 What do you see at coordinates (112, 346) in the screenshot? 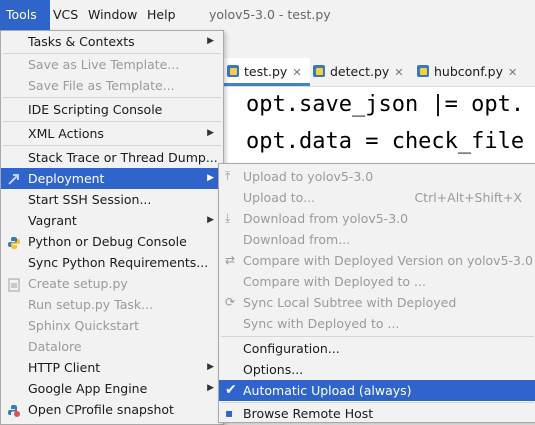
I see `menu-item-datalore: Datalore` at bounding box center [112, 346].